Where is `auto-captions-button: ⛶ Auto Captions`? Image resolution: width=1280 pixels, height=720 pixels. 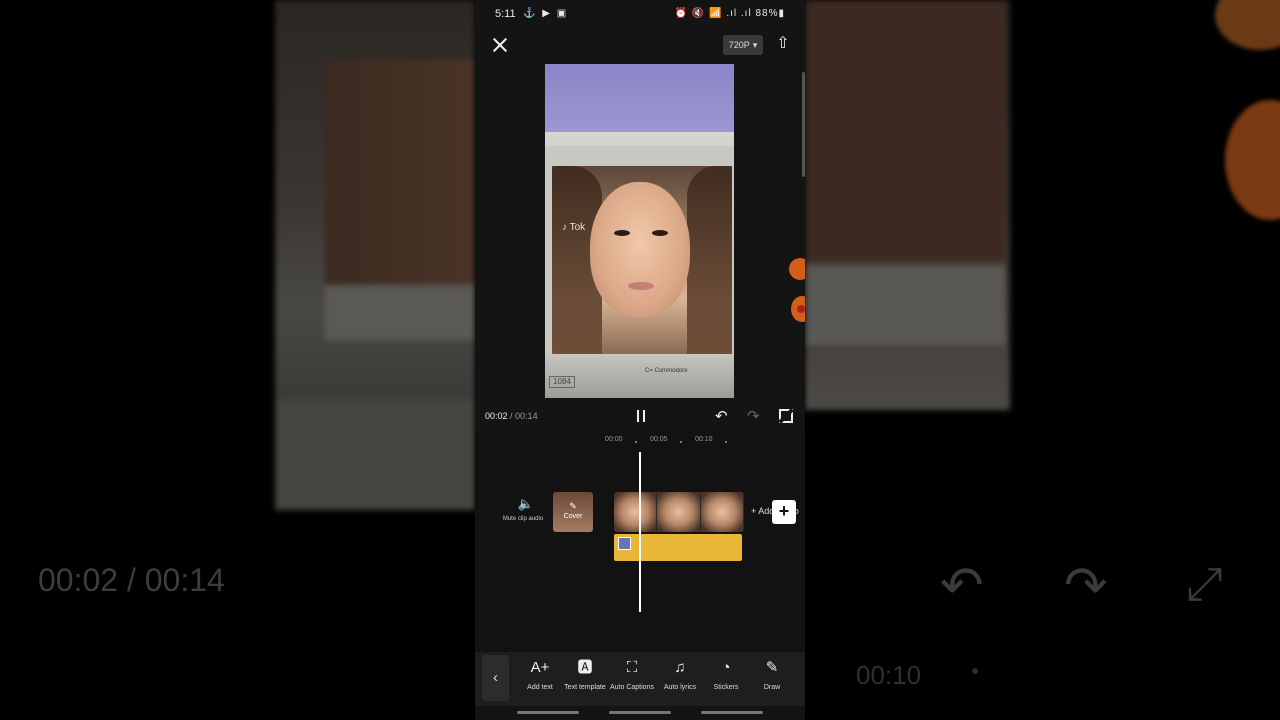
auto-captions-button: ⛶ Auto Captions is located at coordinates (632, 674).